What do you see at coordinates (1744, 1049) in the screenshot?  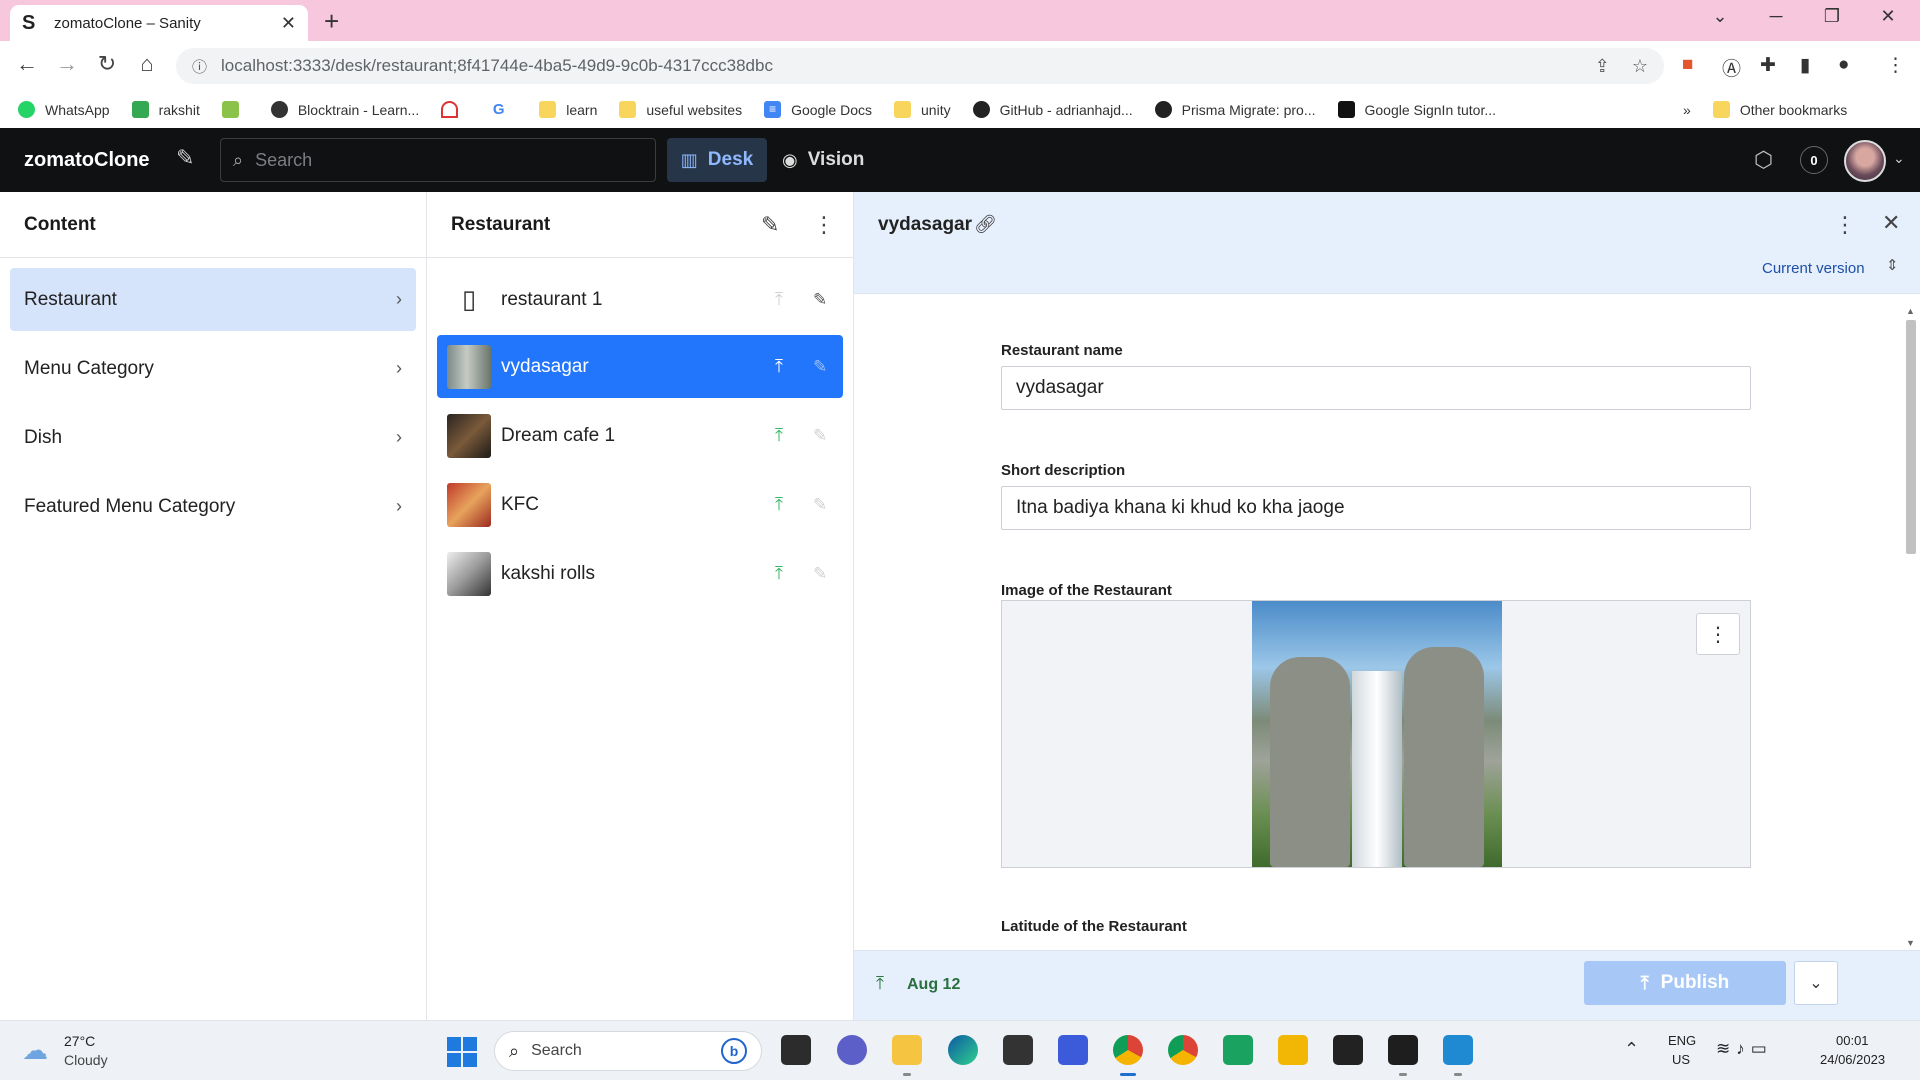 I see `system-tray-icons: ≋♪▭` at bounding box center [1744, 1049].